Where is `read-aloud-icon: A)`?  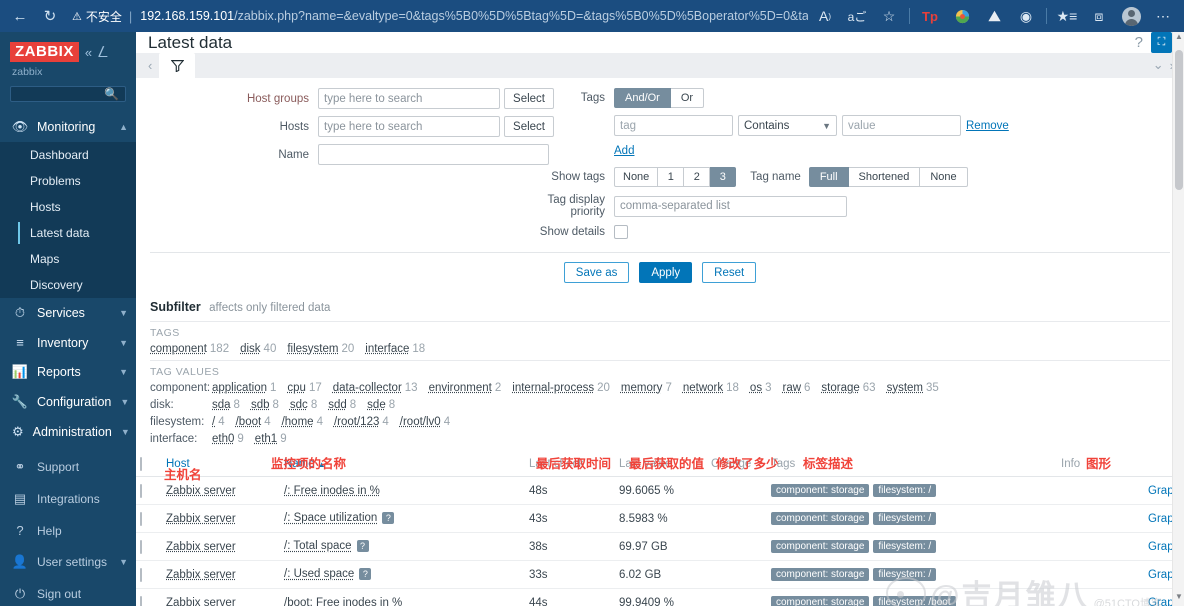
read-aloud-icon: A) is located at coordinates (825, 16).